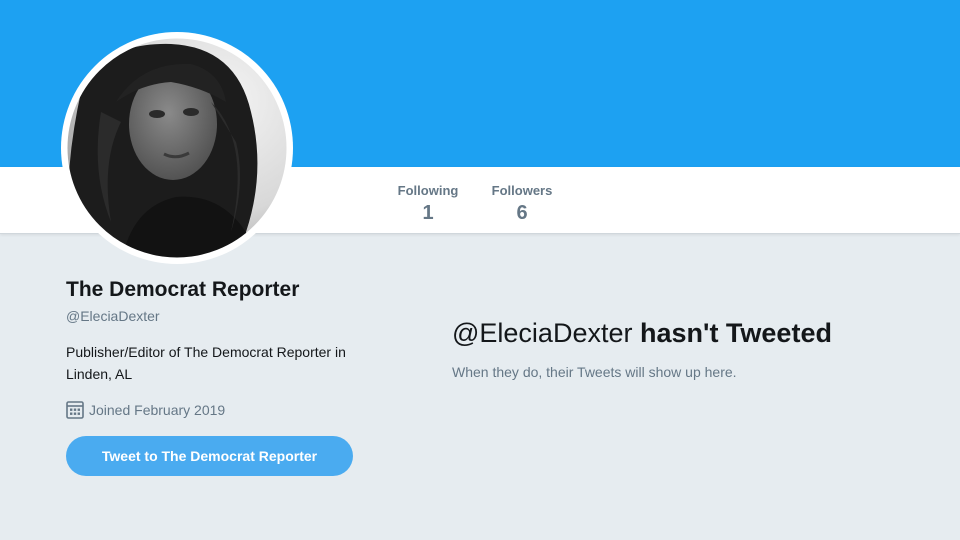 The height and width of the screenshot is (540, 960). I want to click on followers-label: Followers, so click(522, 190).